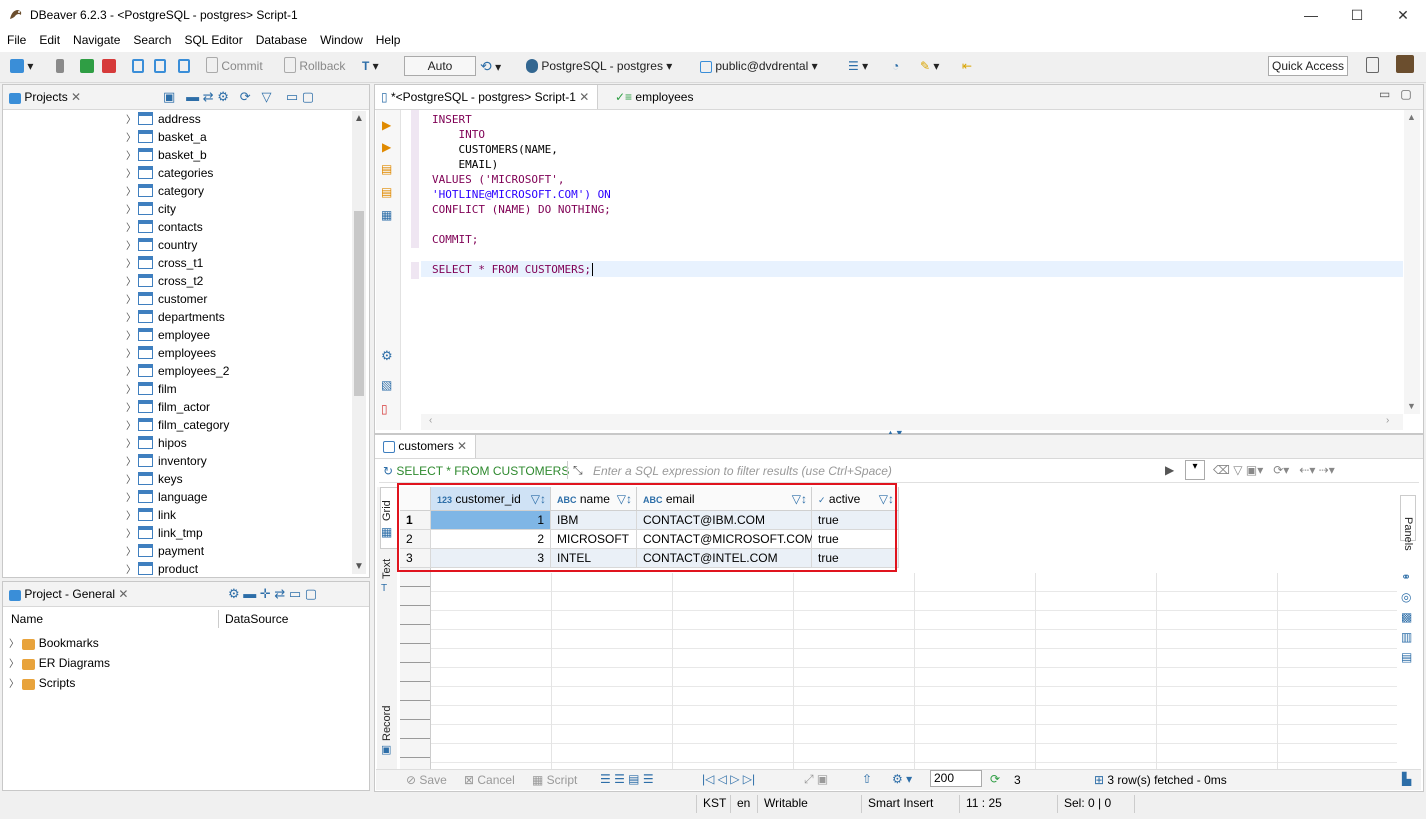 The width and height of the screenshot is (1426, 819). What do you see at coordinates (912, 422) in the screenshot?
I see `editor-horizontal-scrollbar: ‹ ›` at bounding box center [912, 422].